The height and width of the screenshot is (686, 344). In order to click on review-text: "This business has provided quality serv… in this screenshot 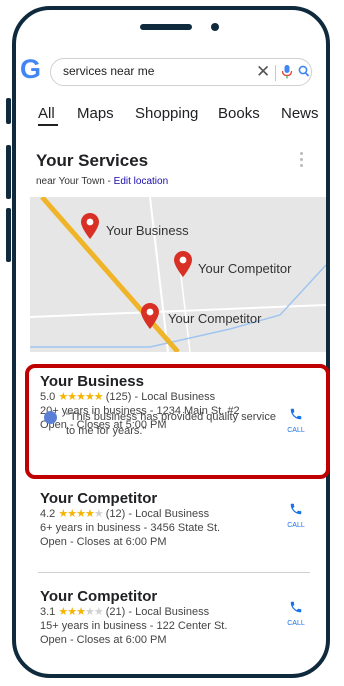, I will do `click(171, 424)`.